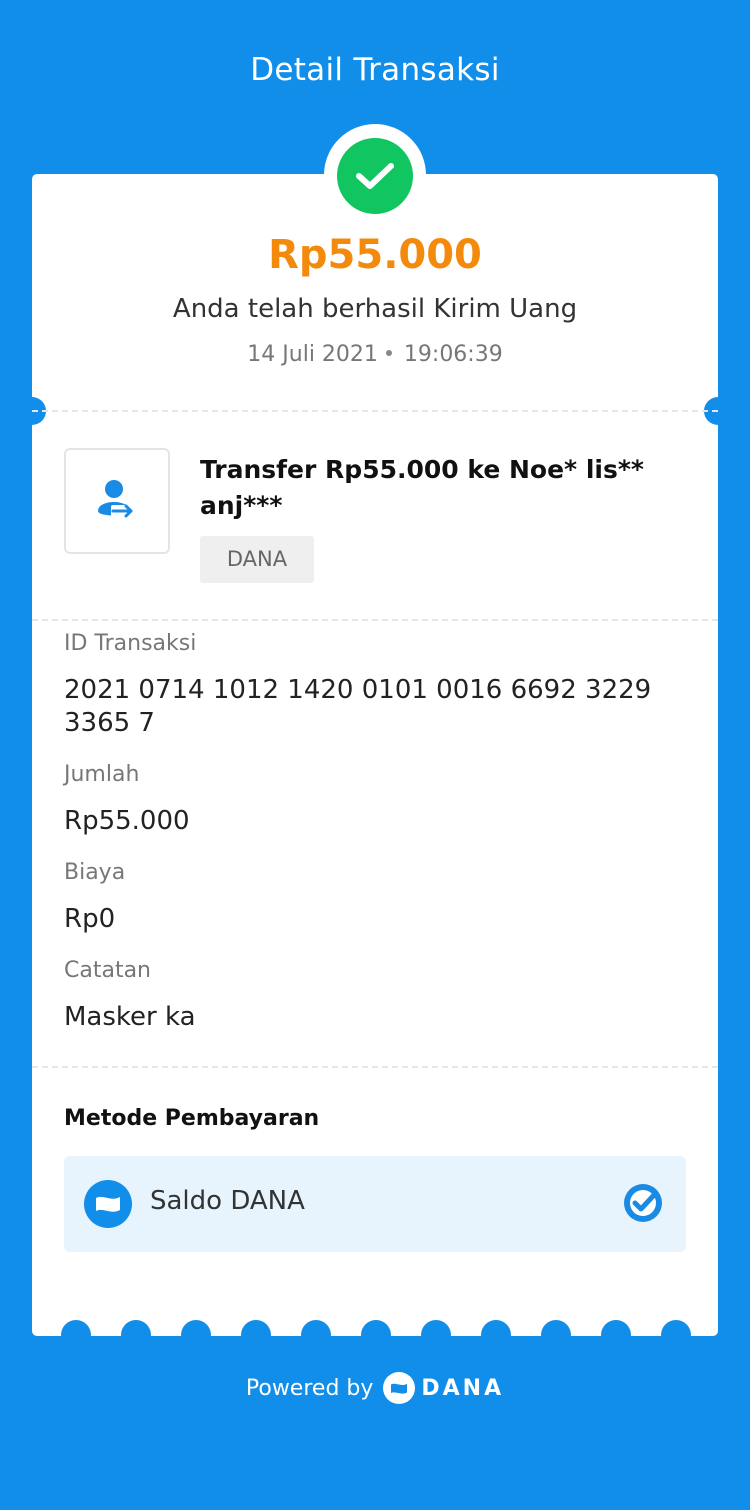  Describe the element at coordinates (108, 1204) in the screenshot. I see `dana-wallet-icon` at that location.